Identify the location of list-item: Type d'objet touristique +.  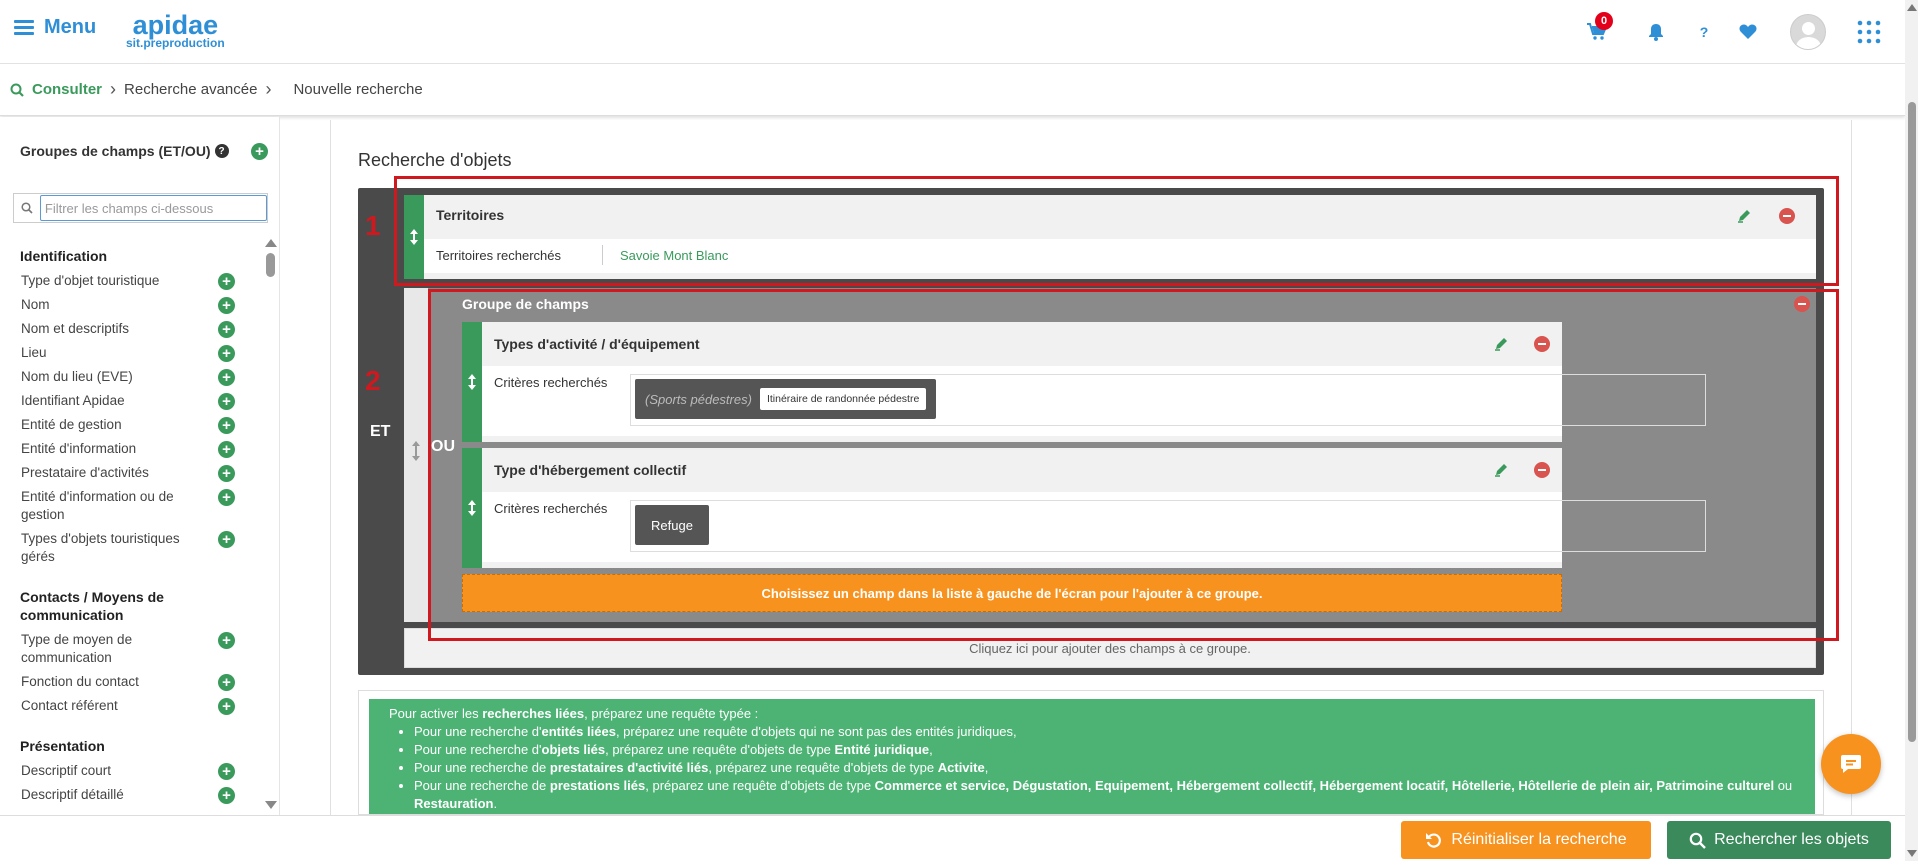
(131, 281).